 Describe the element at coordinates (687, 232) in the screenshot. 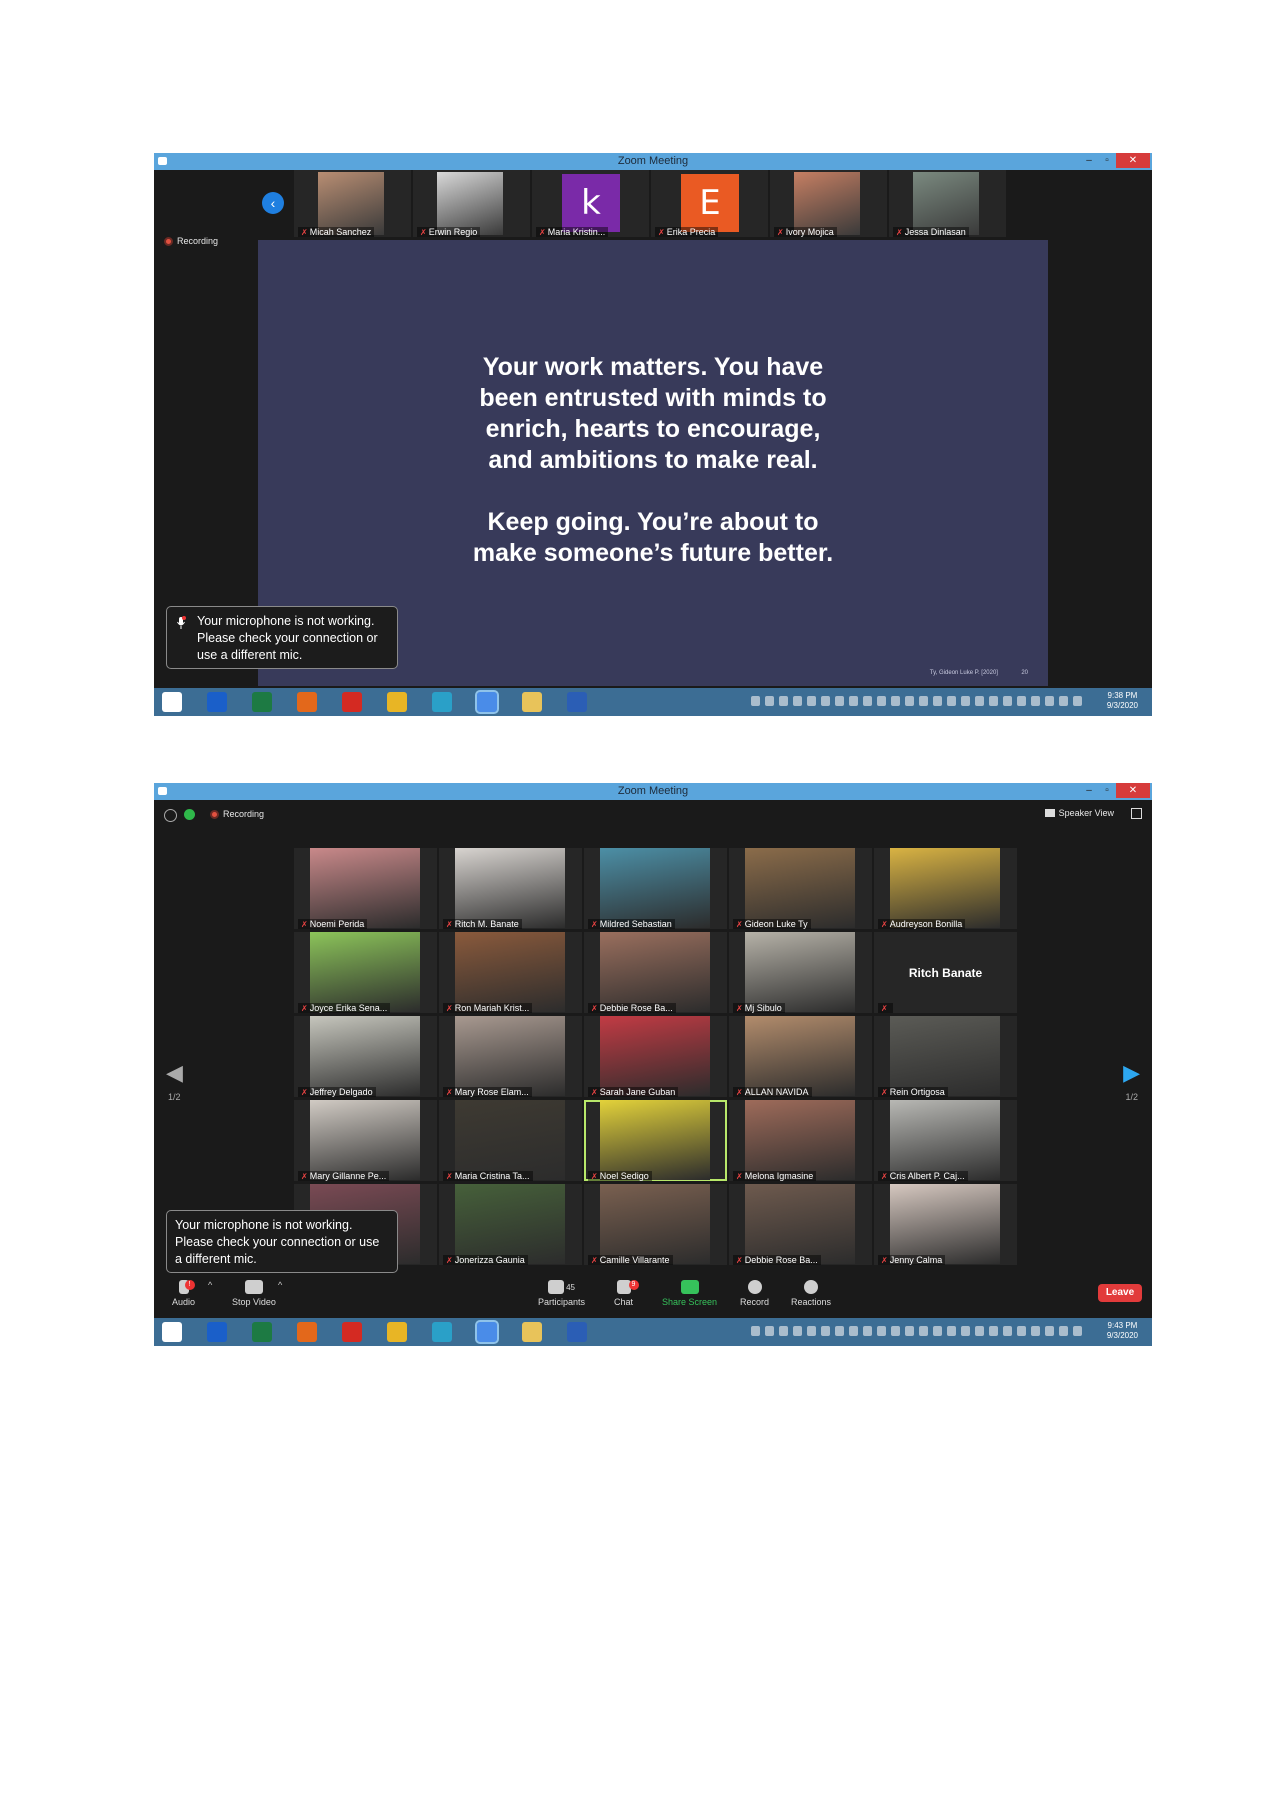

I see `participant-name: ✗ Erika Precia` at that location.